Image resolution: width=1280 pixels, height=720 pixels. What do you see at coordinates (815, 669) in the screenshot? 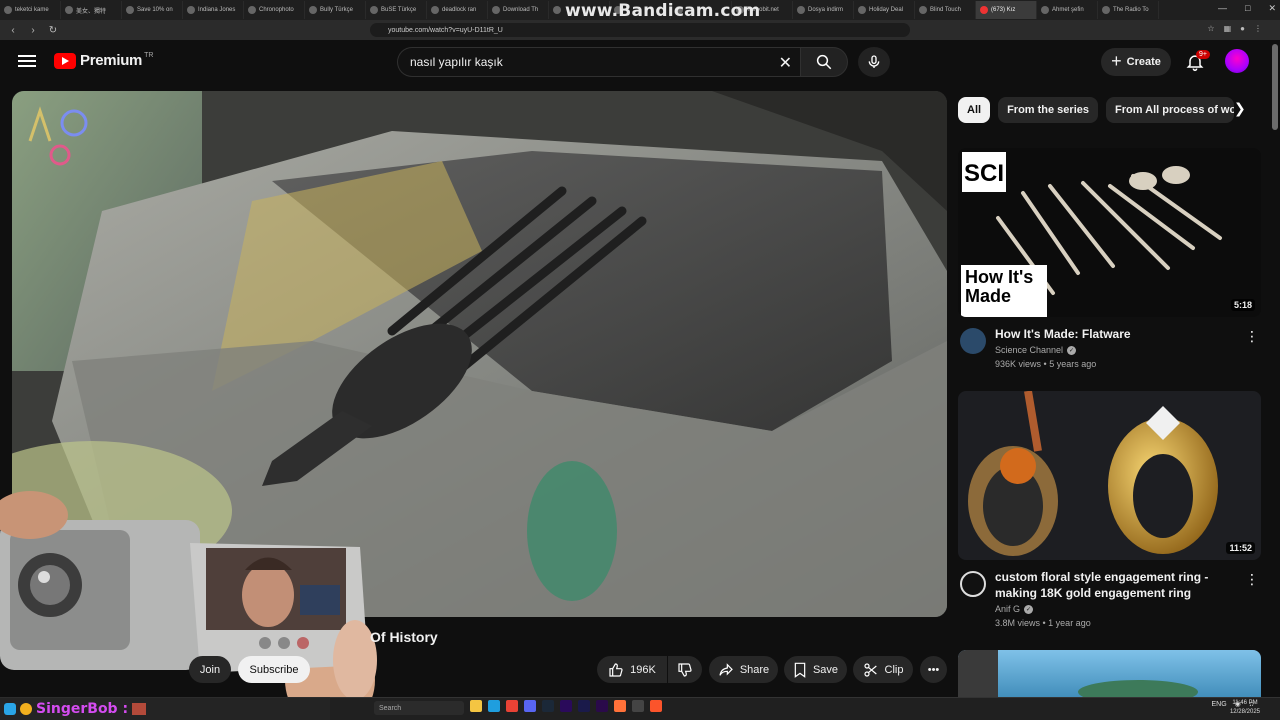
I see `save-button: Save` at bounding box center [815, 669].